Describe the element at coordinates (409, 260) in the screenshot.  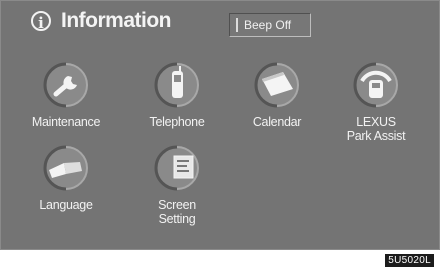
I see `figure-code: 5U5020L` at that location.